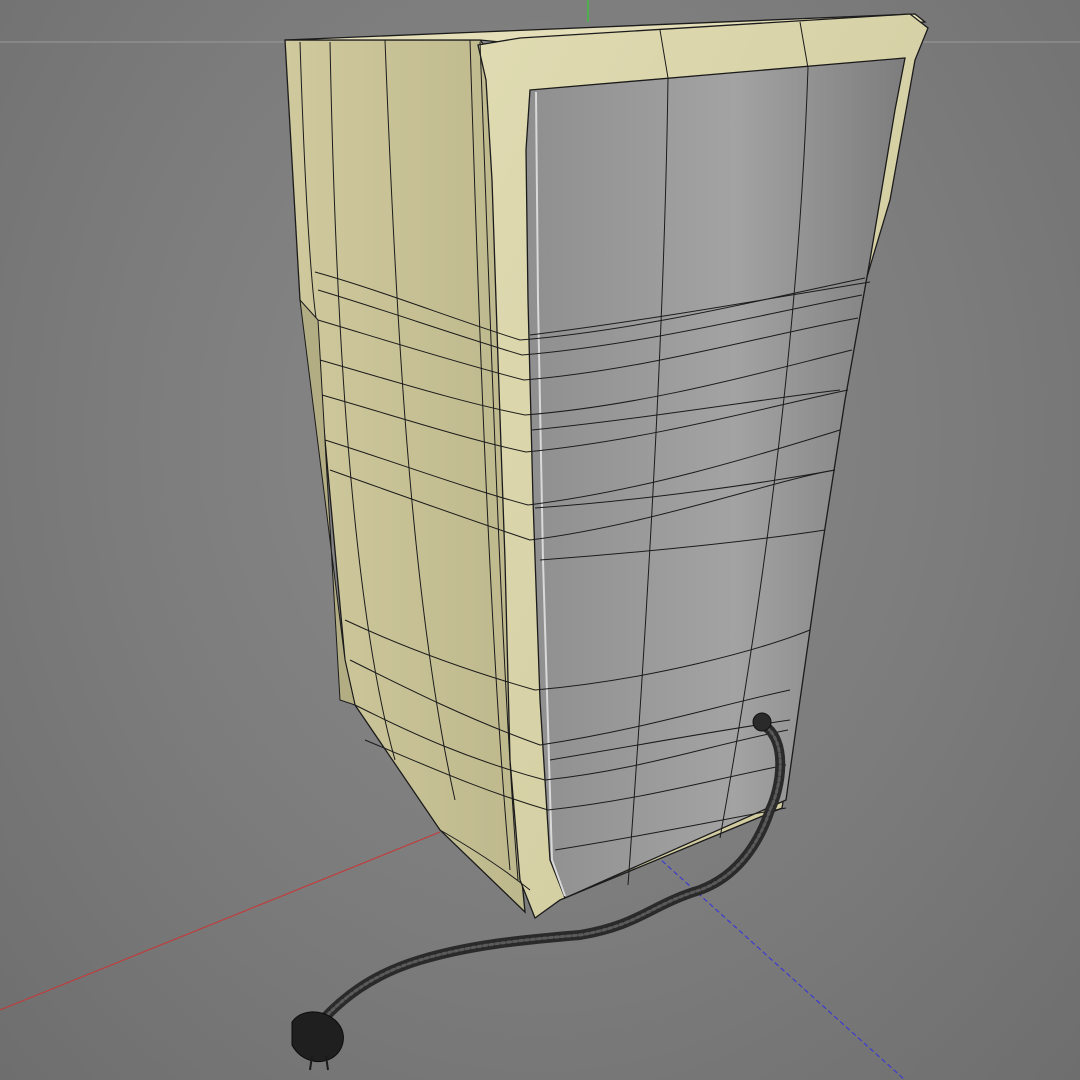  Describe the element at coordinates (777, 964) in the screenshot. I see `z-axis-line` at that location.